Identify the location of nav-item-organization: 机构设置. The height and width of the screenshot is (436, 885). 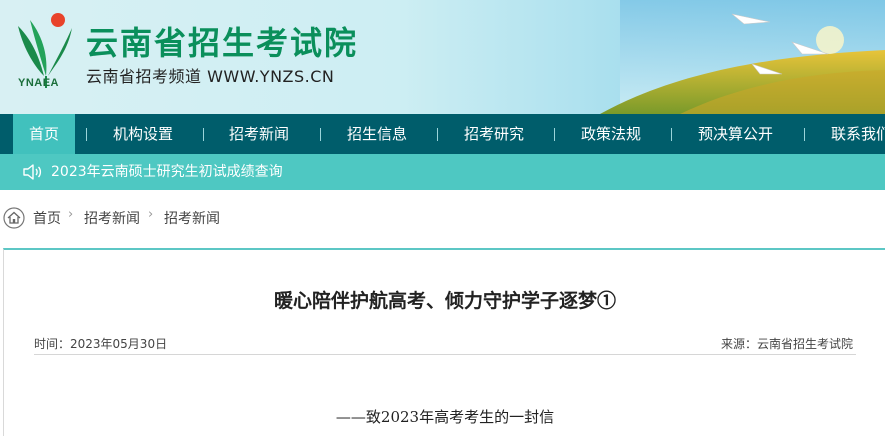
(143, 134).